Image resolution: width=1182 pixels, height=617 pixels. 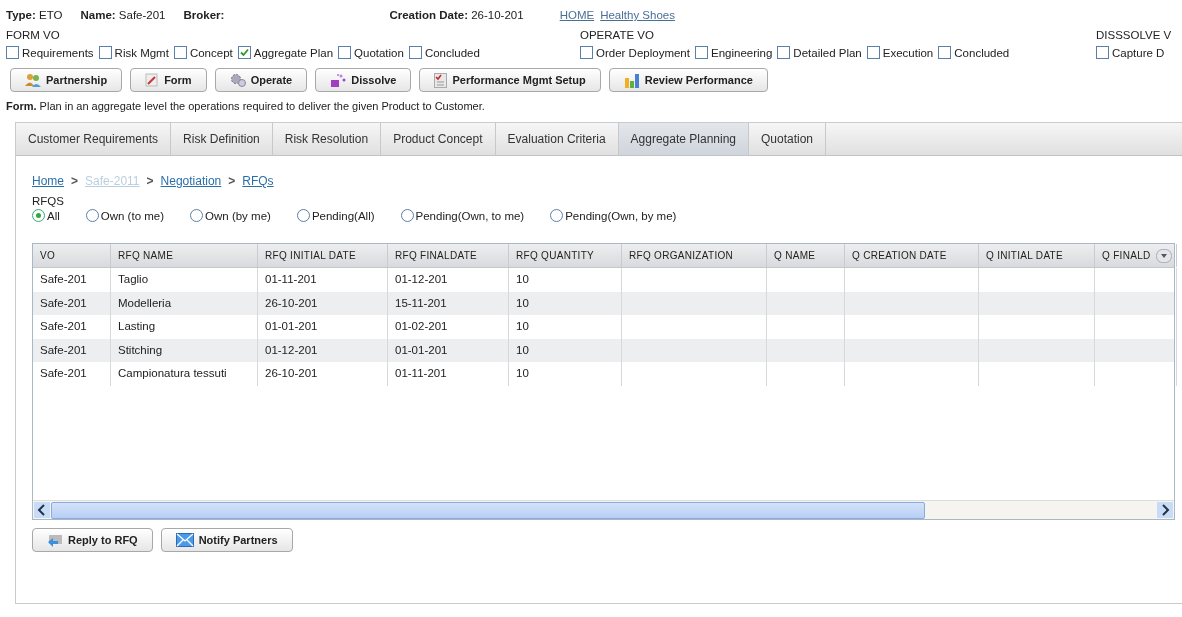 What do you see at coordinates (33, 80) in the screenshot?
I see `people-icon` at bounding box center [33, 80].